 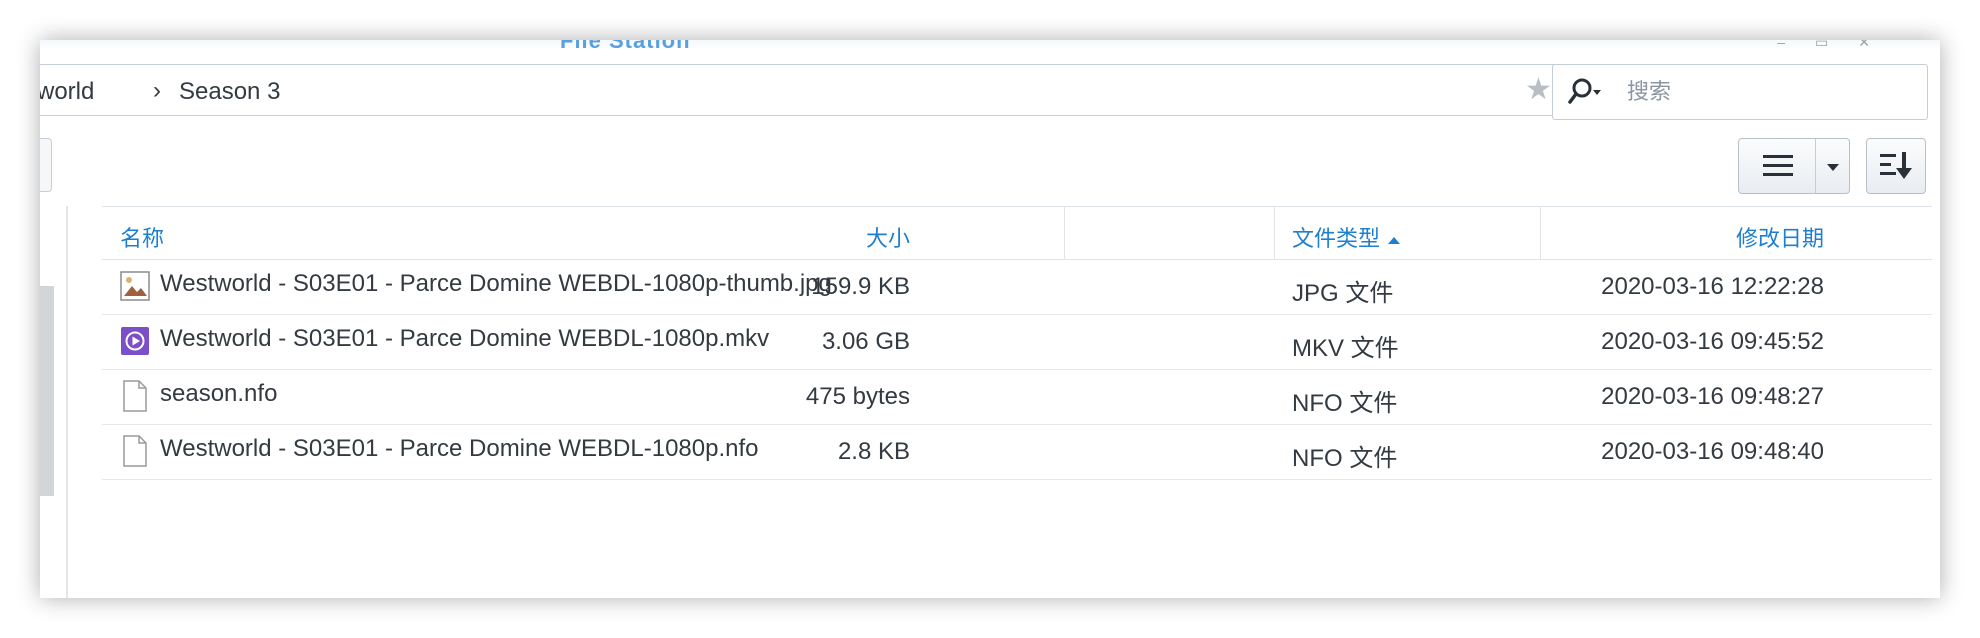 I want to click on column-menu-icon, so click(x=1937, y=233).